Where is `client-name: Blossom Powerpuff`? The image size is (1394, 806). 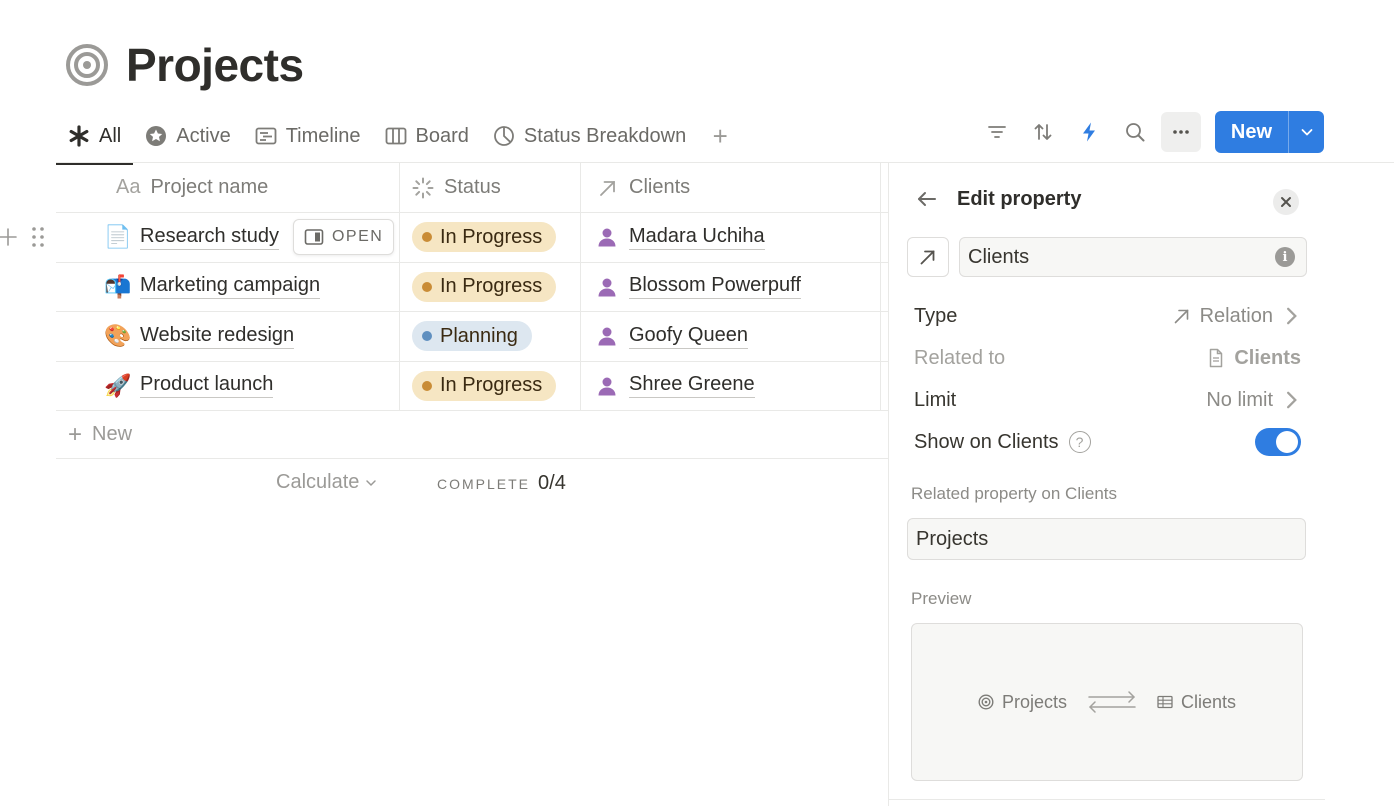 client-name: Blossom Powerpuff is located at coordinates (715, 287).